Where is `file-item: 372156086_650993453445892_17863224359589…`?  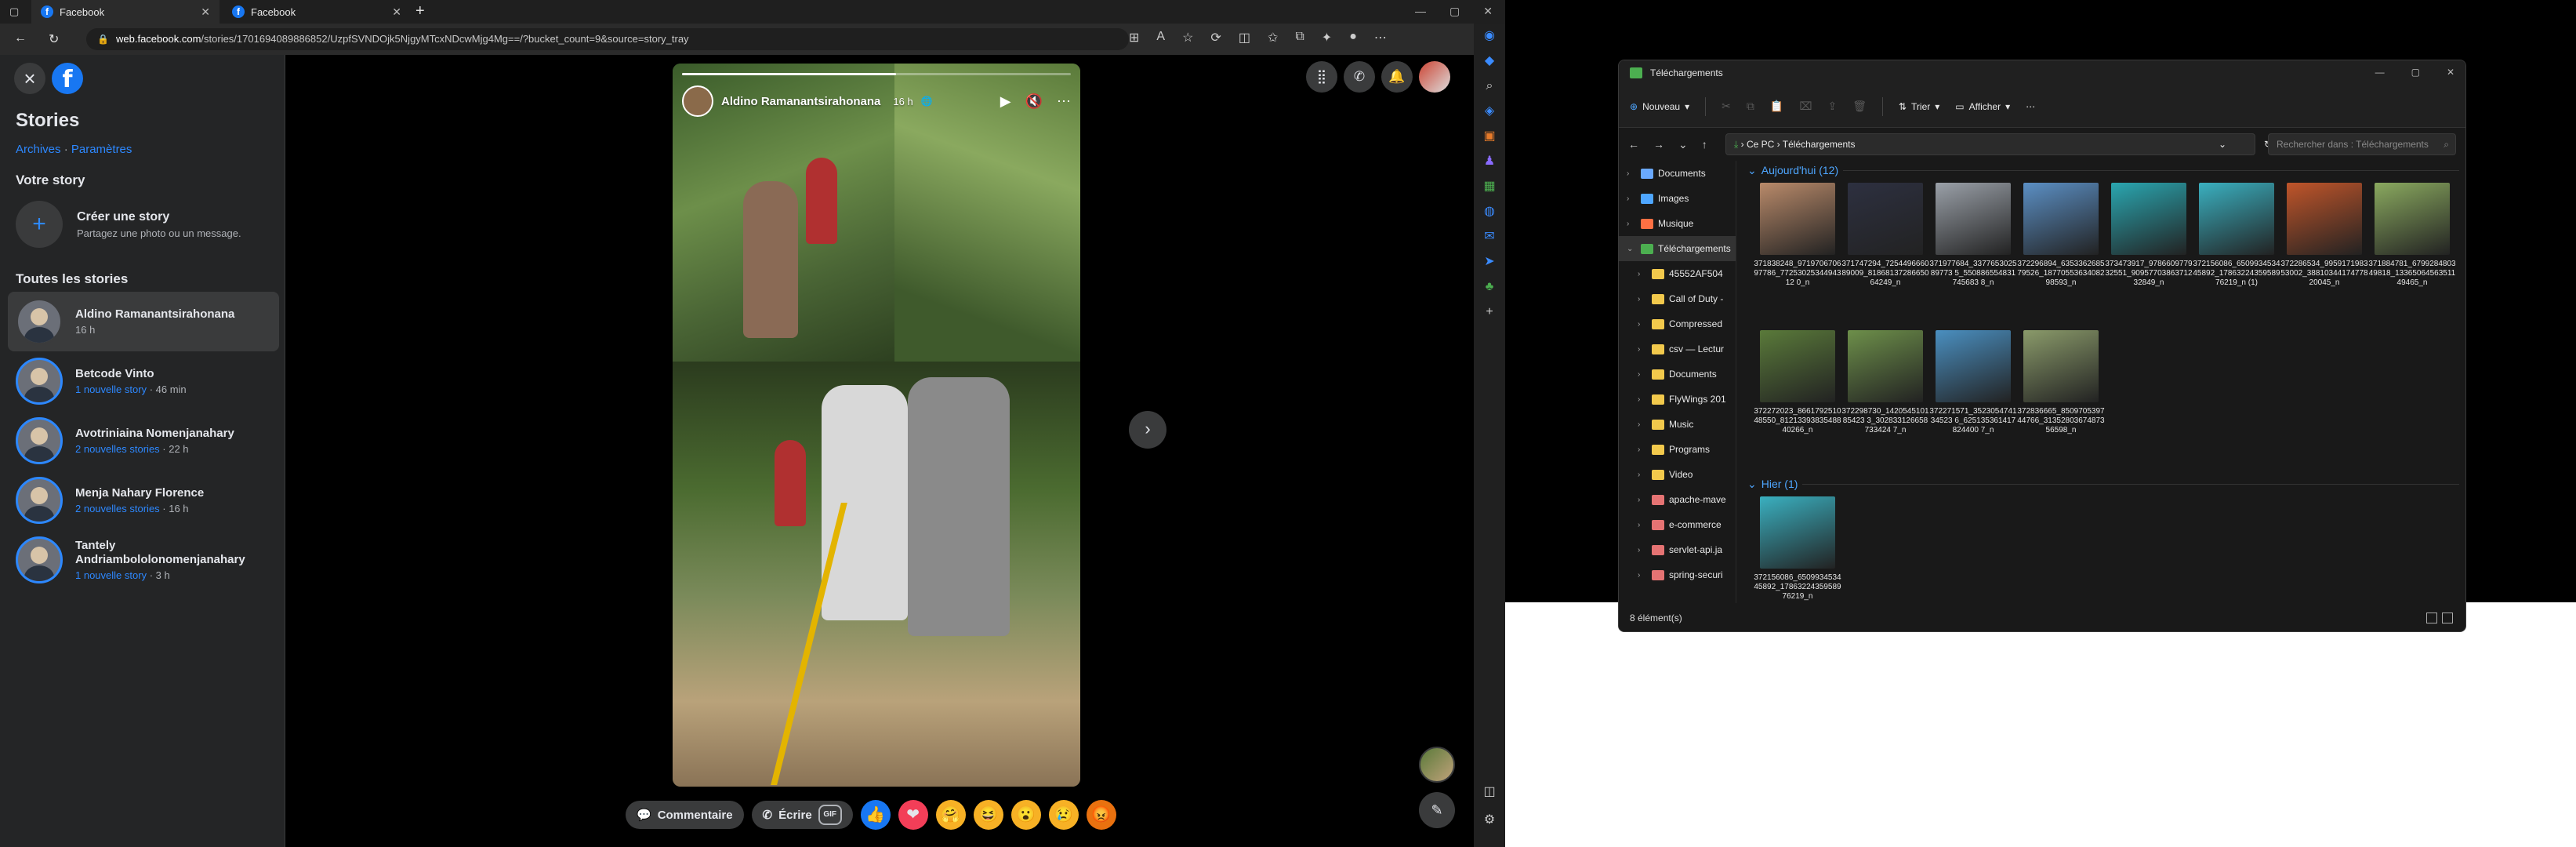 file-item: 372156086_650993453445892_17863224359589… is located at coordinates (2236, 253).